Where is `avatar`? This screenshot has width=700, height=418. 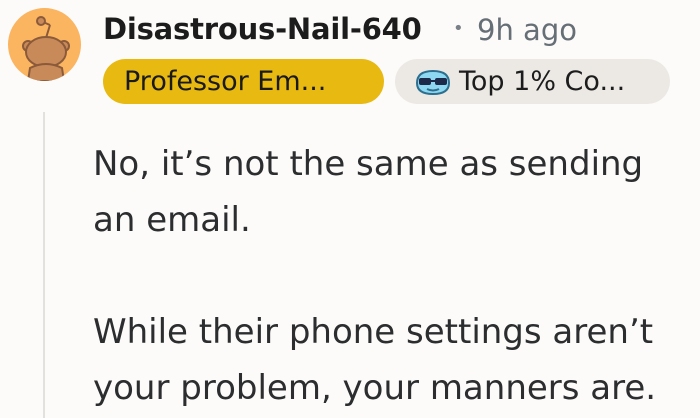 avatar is located at coordinates (44, 44).